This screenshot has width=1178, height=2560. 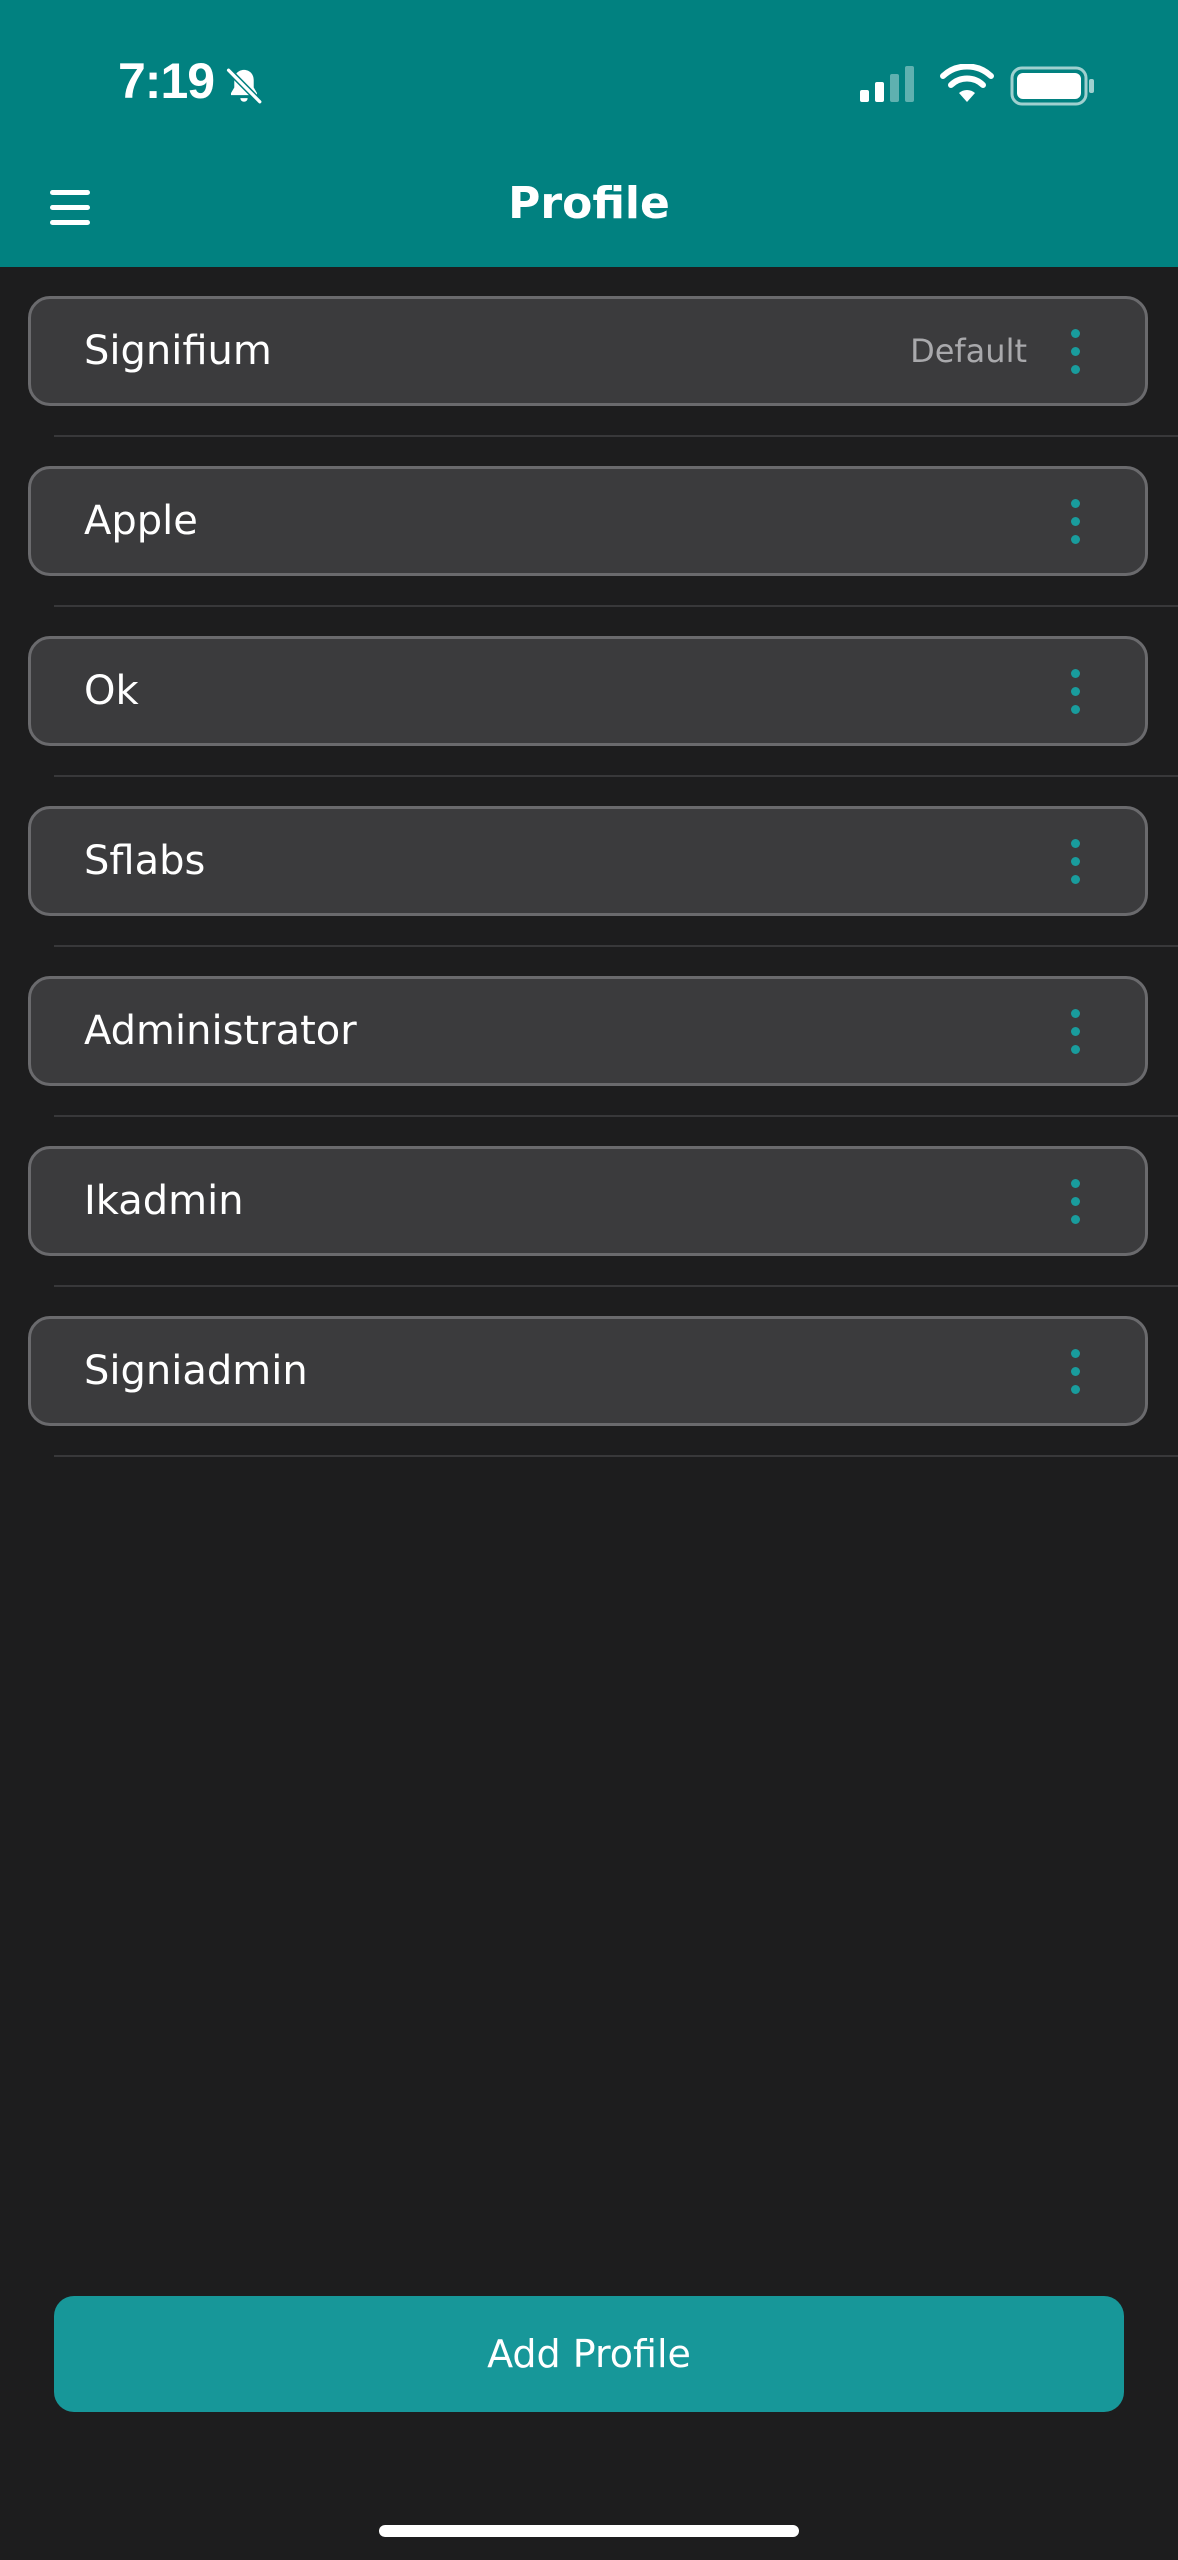 What do you see at coordinates (589, 133) in the screenshot?
I see `app-header: 7:19 Profile` at bounding box center [589, 133].